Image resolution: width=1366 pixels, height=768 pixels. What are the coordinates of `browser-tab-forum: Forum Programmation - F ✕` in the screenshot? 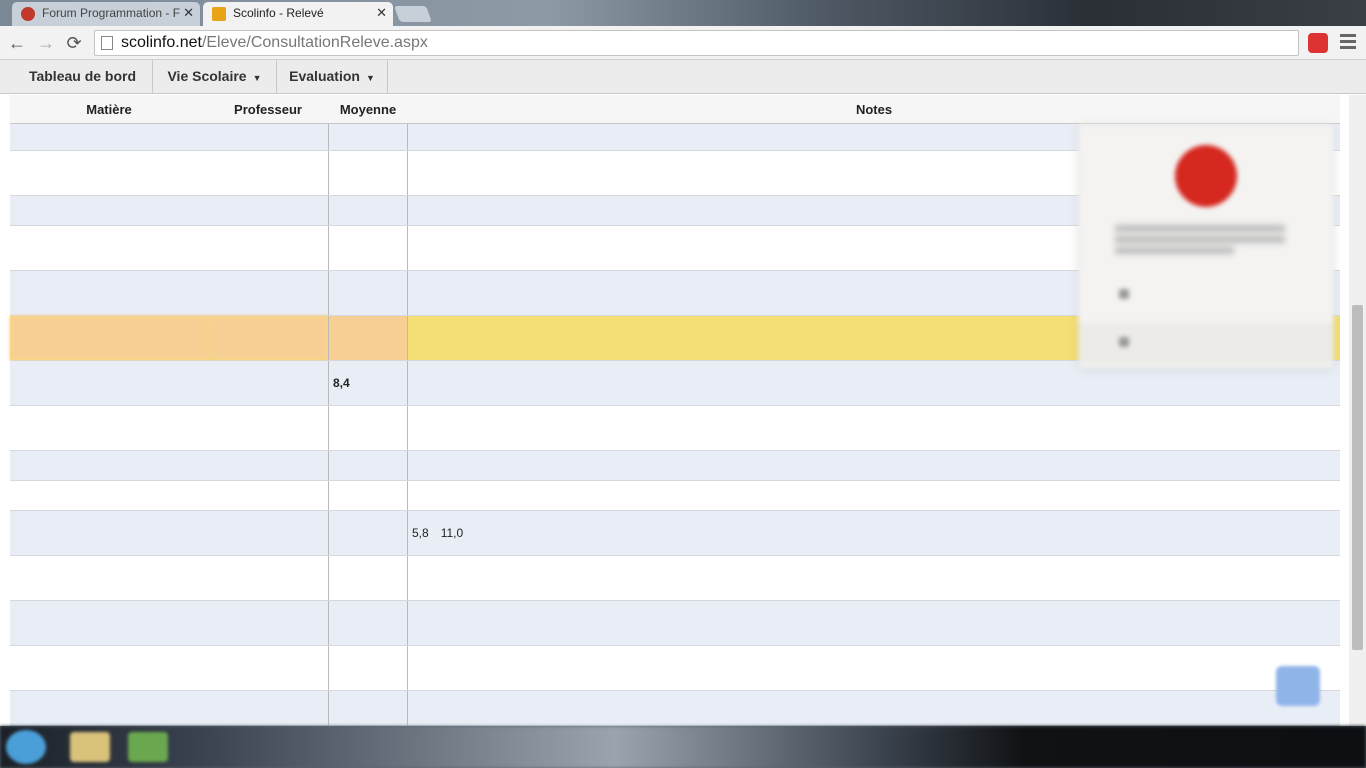 It's located at (106, 14).